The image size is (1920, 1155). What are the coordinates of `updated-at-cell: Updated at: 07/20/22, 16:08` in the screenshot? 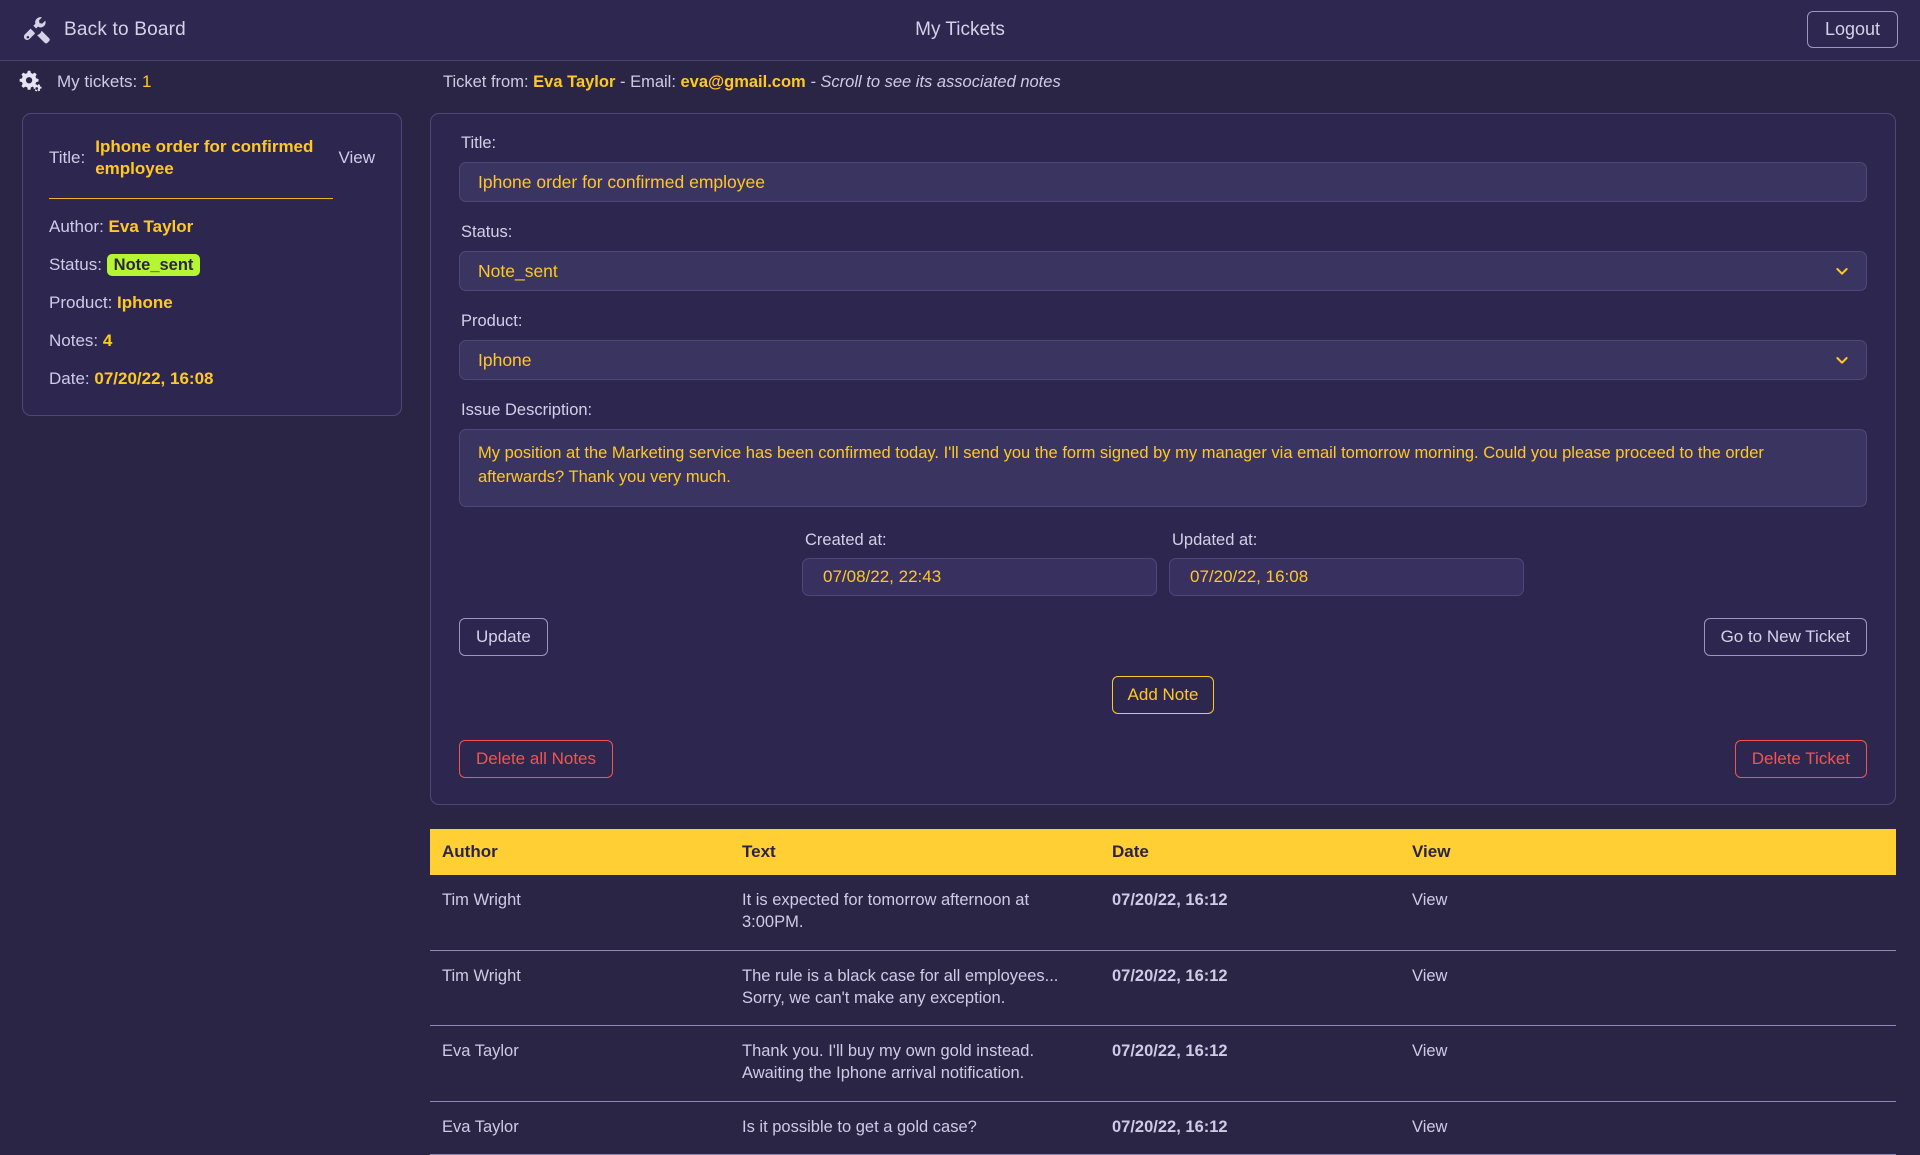 It's located at (1346, 563).